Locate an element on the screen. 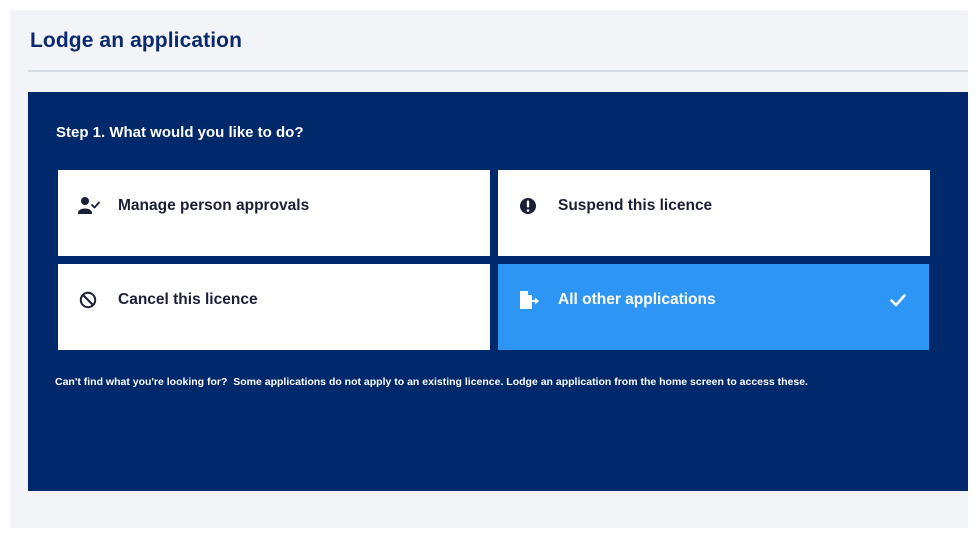 Image resolution: width=978 pixels, height=538 pixels. ban-icon is located at coordinates (88, 300).